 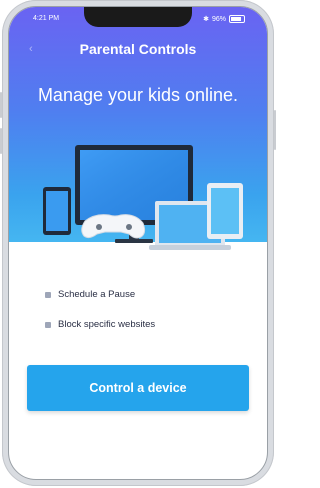 I want to click on feature-label: Schedule a Pause, so click(x=97, y=294).